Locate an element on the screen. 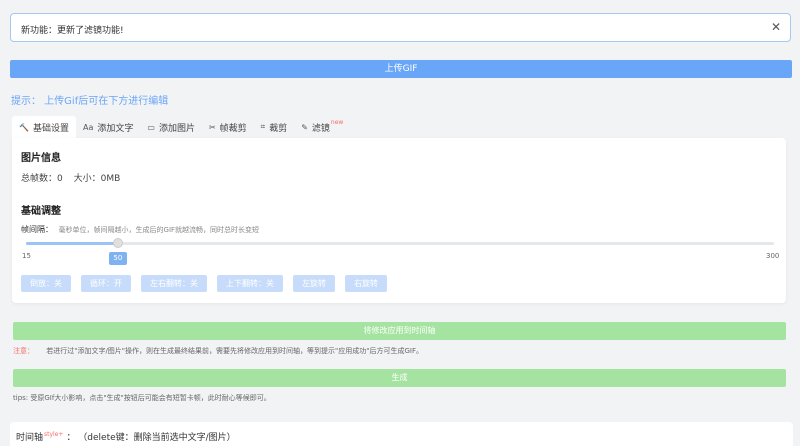 The height and width of the screenshot is (446, 800). tab-add-image: ▭ 添加图片 is located at coordinates (171, 127).